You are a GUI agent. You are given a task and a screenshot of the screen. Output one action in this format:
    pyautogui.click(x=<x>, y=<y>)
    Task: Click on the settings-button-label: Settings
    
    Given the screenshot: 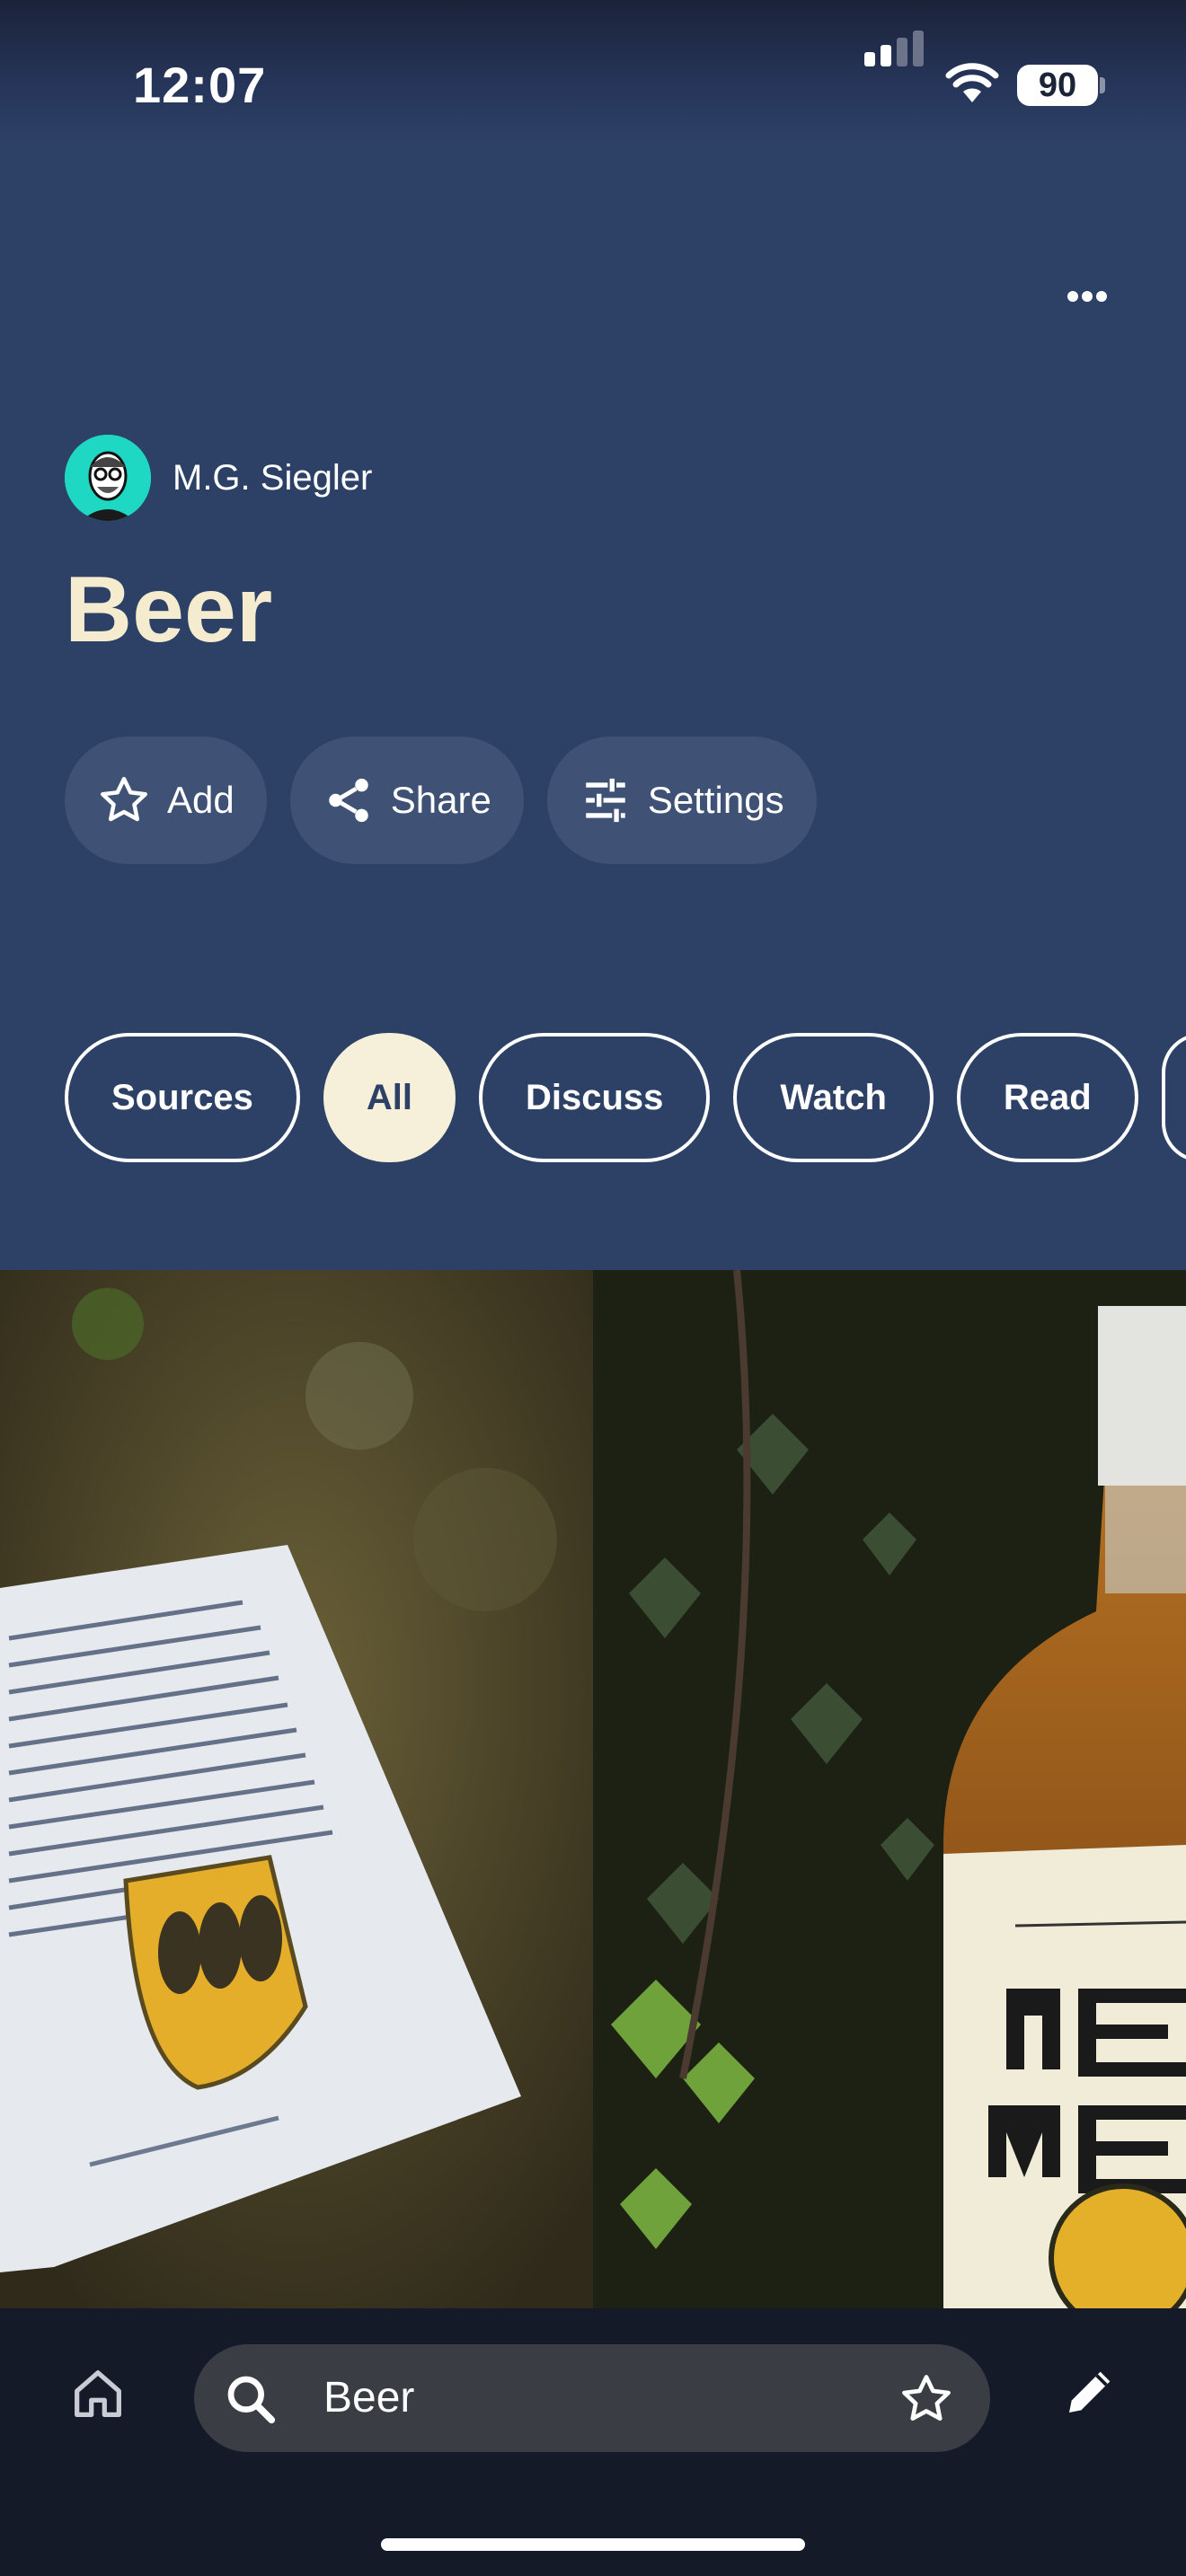 What is the action you would take?
    pyautogui.click(x=715, y=800)
    